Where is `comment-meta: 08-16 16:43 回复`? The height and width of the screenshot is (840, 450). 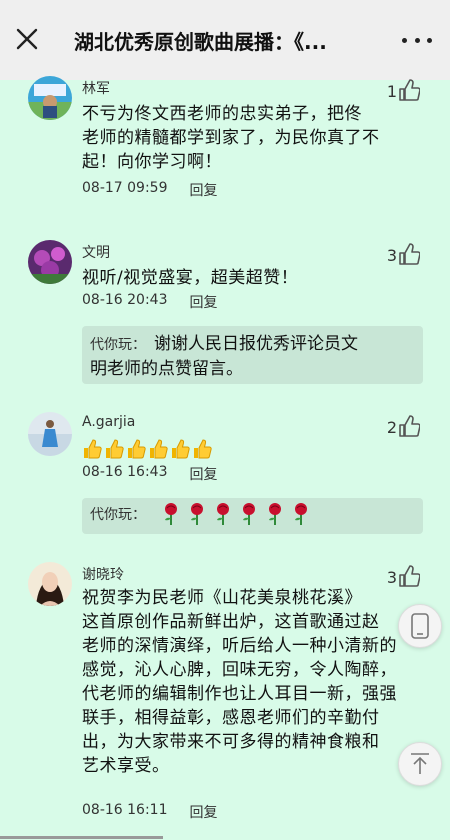
comment-meta: 08-16 16:43 回复 is located at coordinates (149, 474).